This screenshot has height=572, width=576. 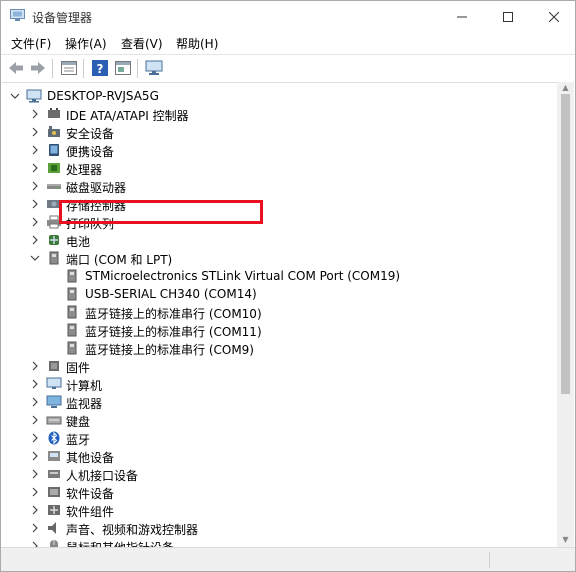 I want to click on tree-category-ports: 端口 (COM 和 LPT), so click(x=279, y=258).